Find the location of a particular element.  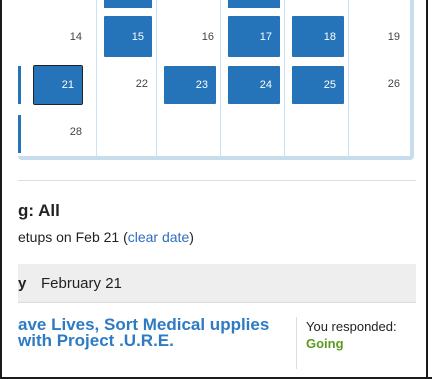

calendar-day-number: 18 is located at coordinates (329, 37).